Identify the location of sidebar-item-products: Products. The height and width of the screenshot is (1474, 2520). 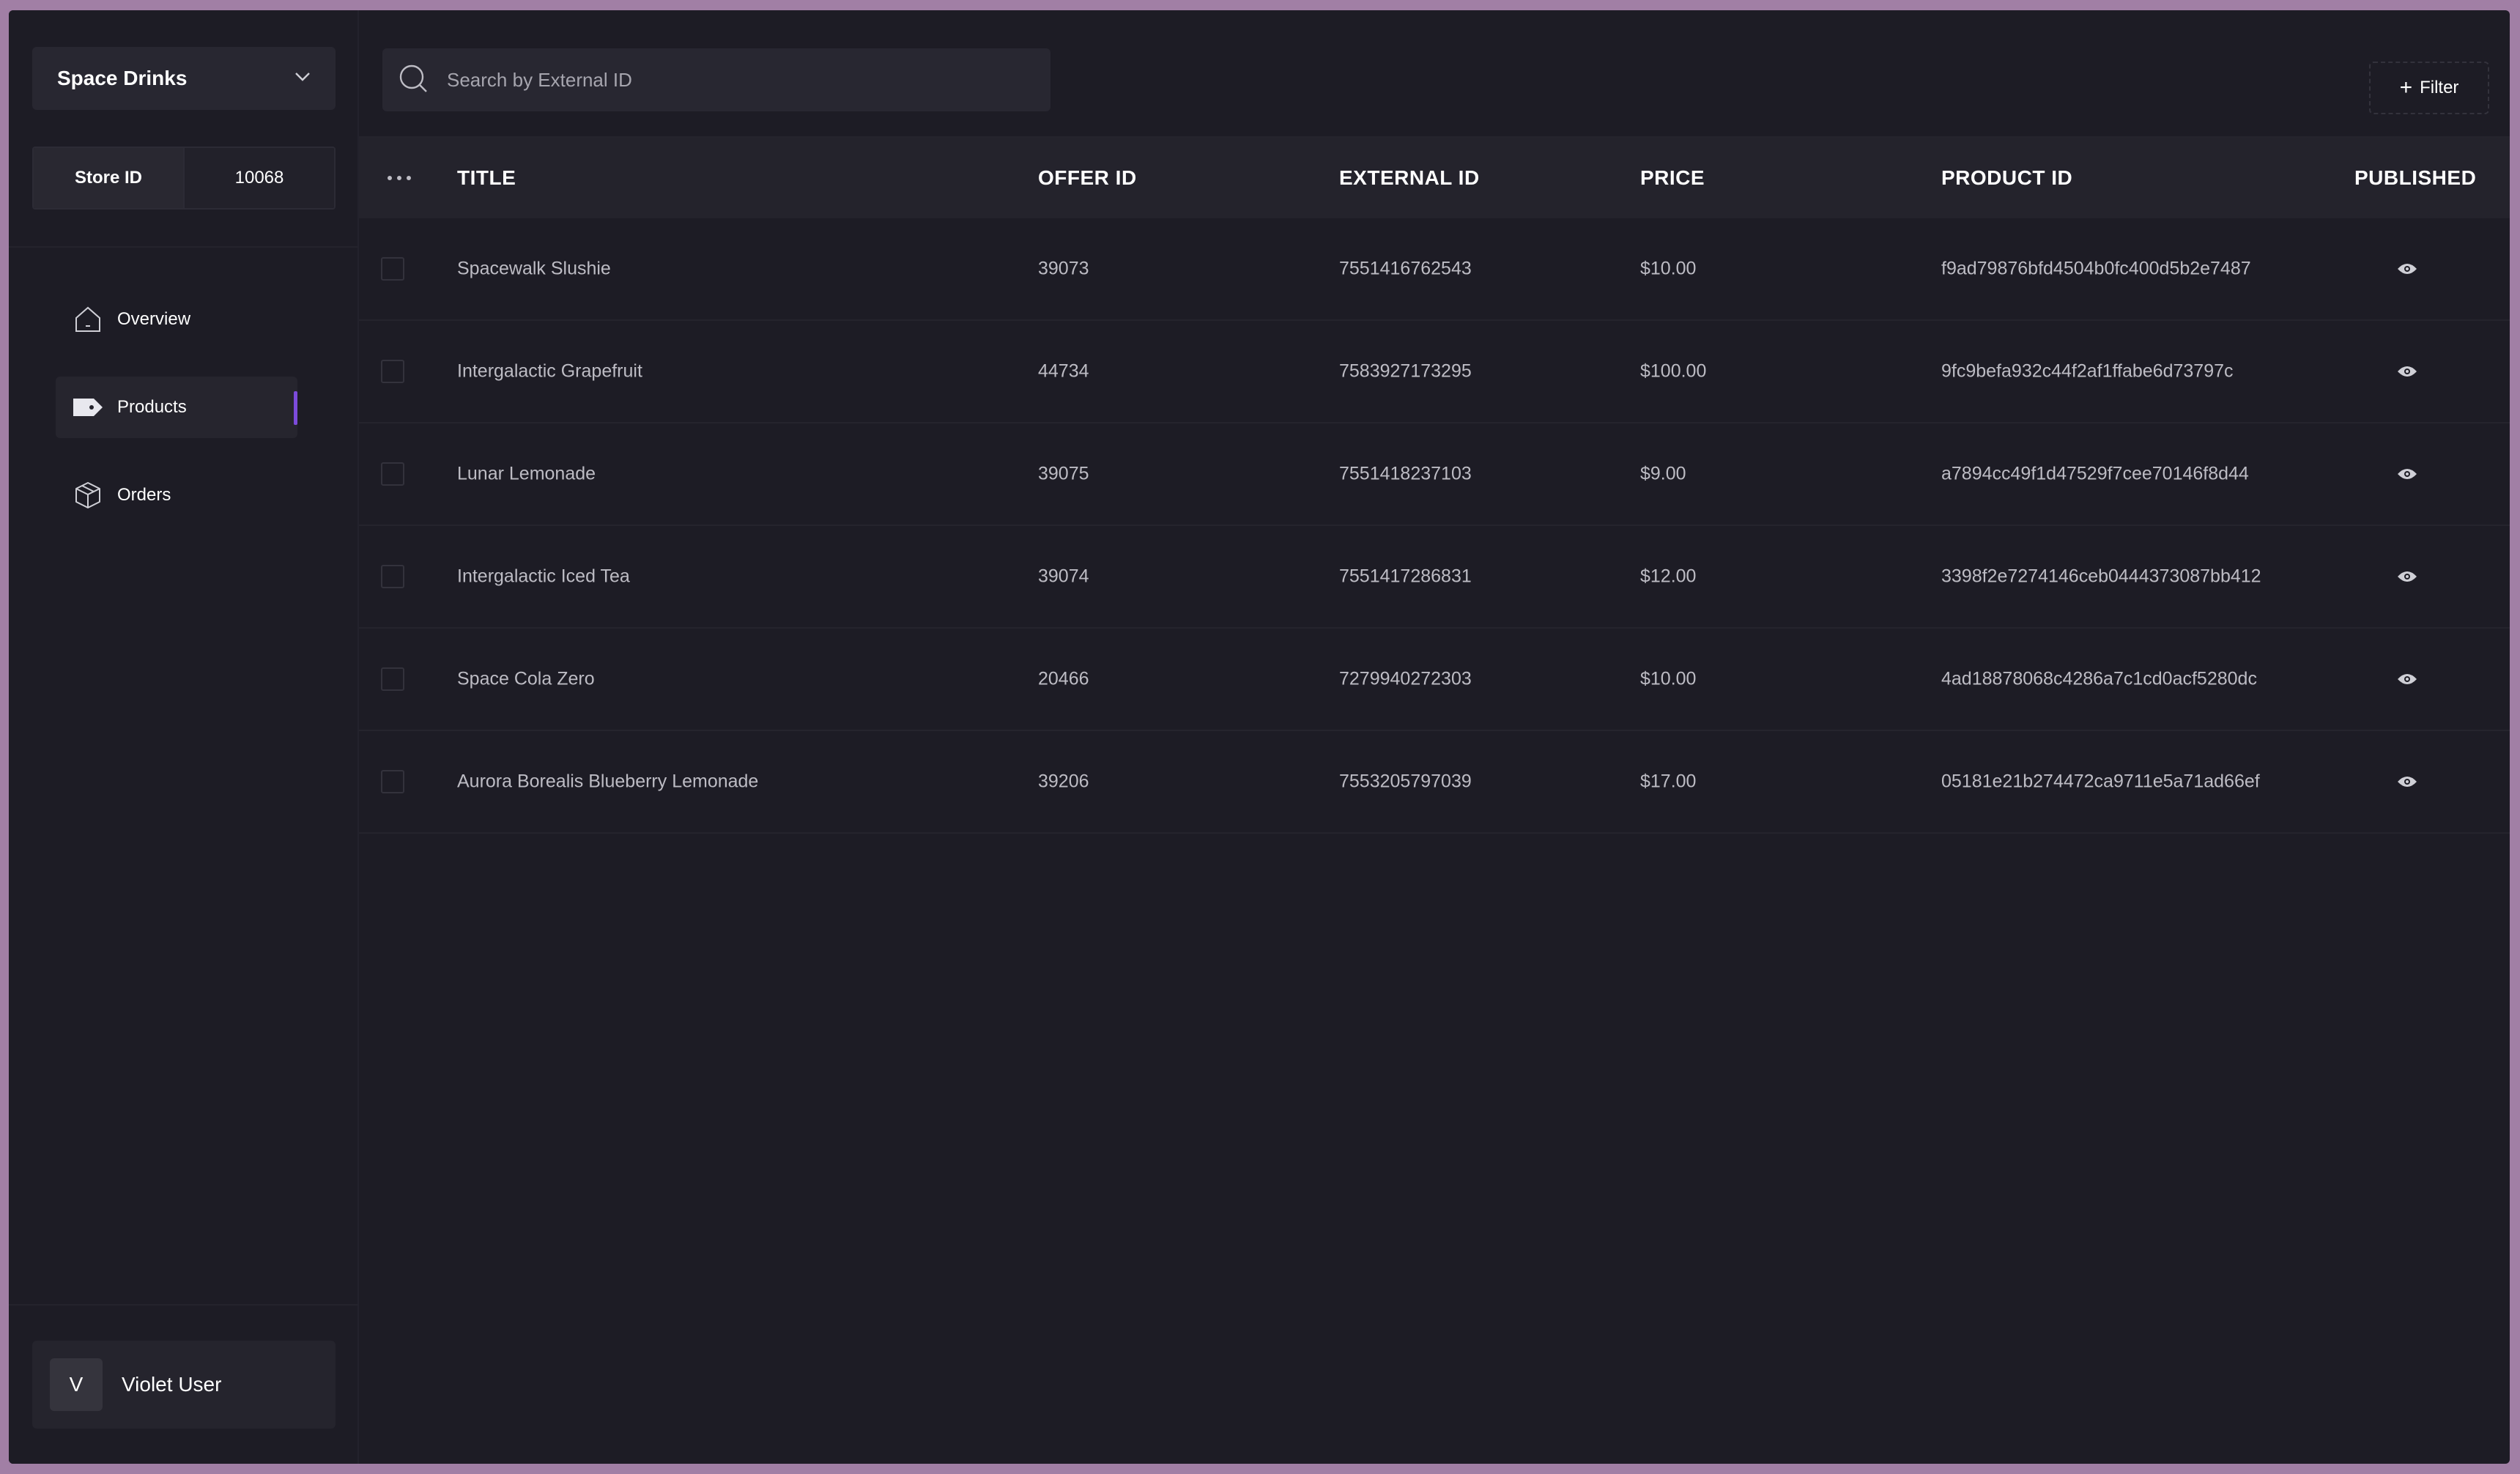
(176, 407).